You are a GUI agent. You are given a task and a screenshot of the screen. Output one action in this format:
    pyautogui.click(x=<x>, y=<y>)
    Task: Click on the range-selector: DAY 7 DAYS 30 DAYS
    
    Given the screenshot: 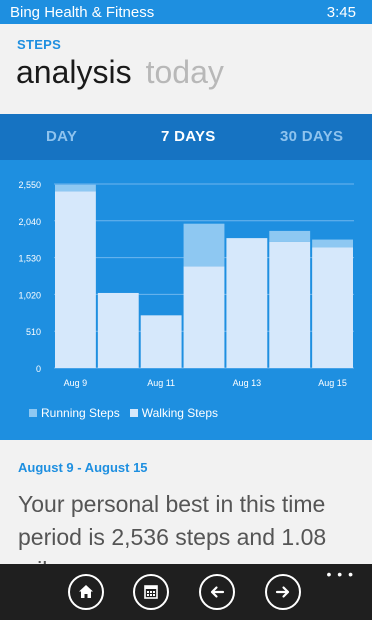 What is the action you would take?
    pyautogui.click(x=186, y=137)
    